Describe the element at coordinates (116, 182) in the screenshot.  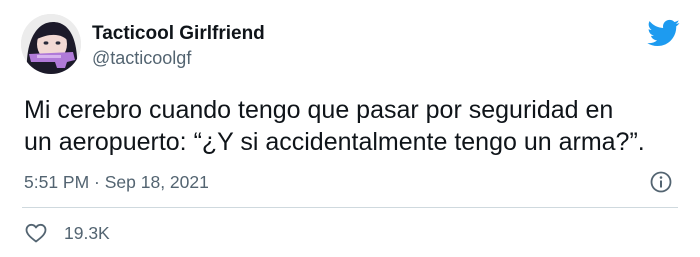
I see `tweet-timestamp: 5:51 PM · Sep 18, 2021` at that location.